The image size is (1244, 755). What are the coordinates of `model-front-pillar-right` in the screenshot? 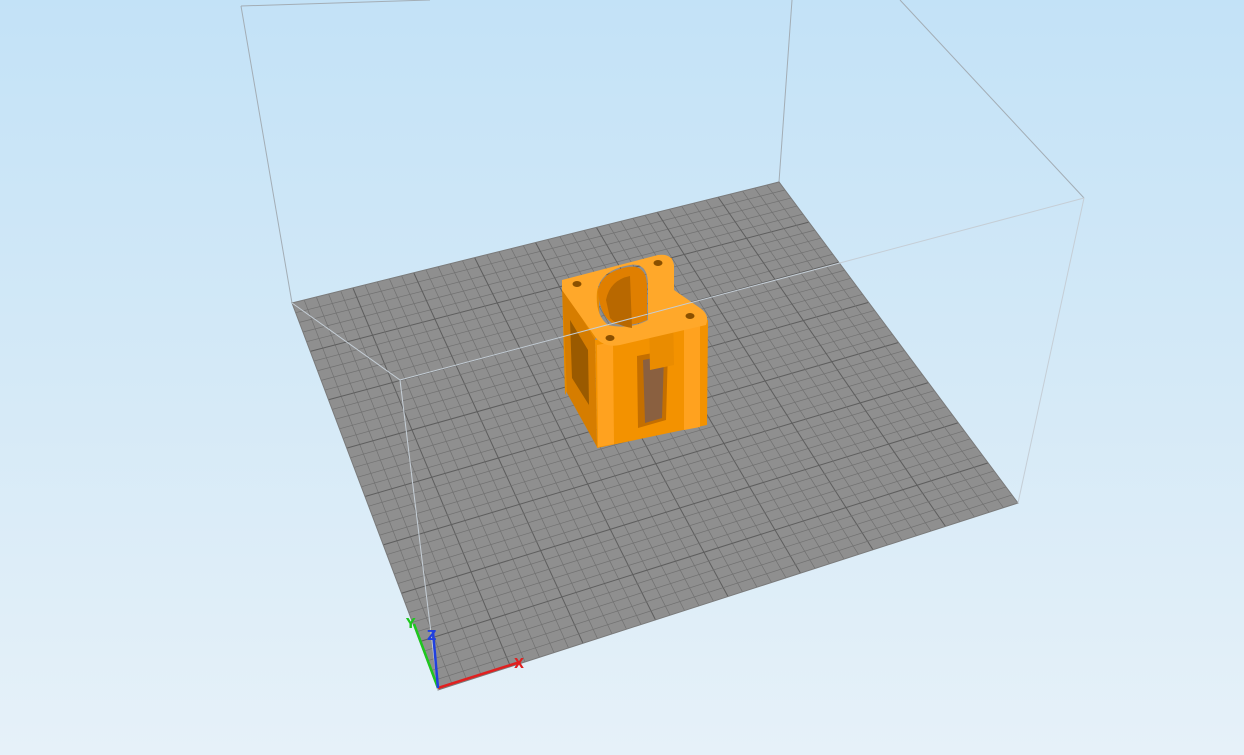 It's located at (692, 376).